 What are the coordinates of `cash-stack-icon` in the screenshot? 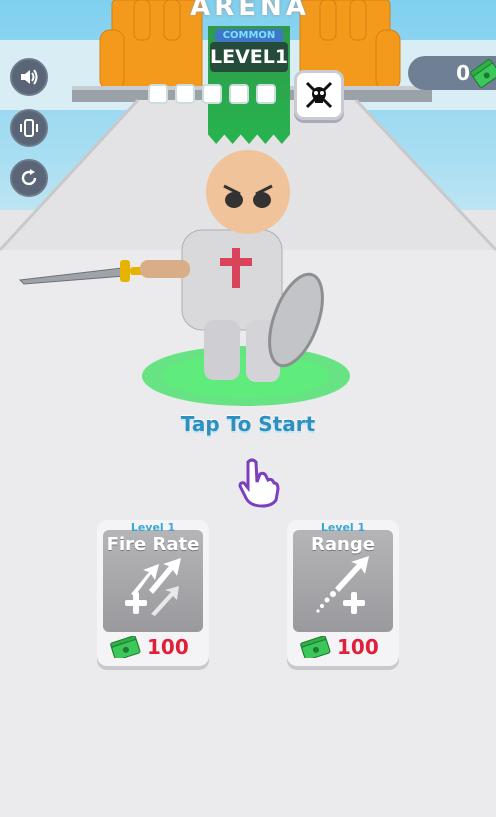 It's located at (483, 73).